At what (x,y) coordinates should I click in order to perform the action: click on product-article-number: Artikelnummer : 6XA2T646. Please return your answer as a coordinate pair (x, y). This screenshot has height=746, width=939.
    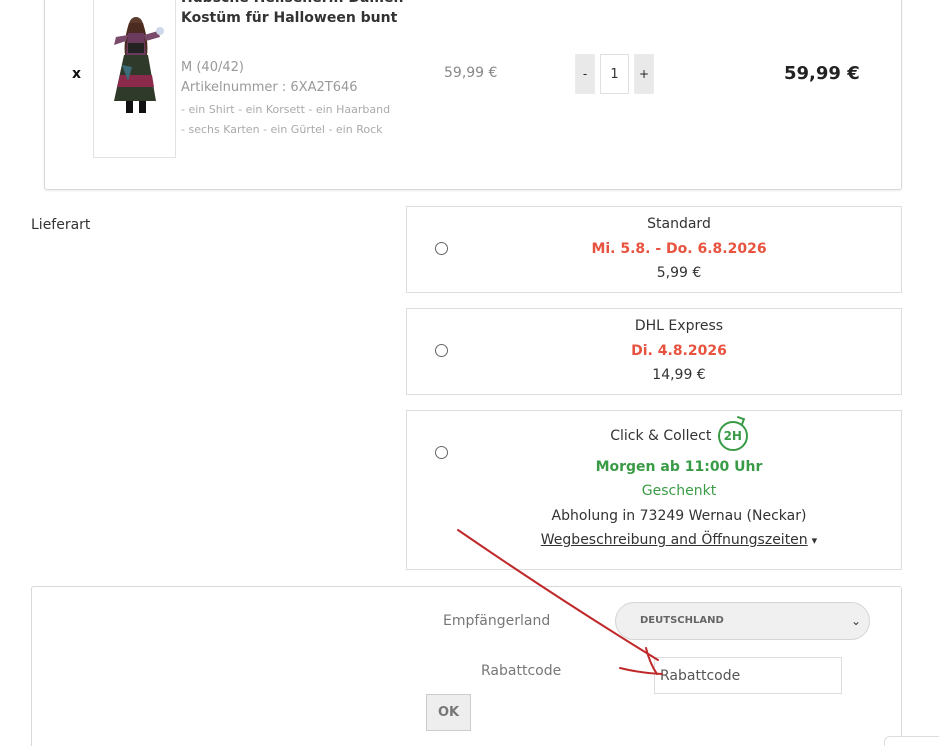
    Looking at the image, I should click on (269, 87).